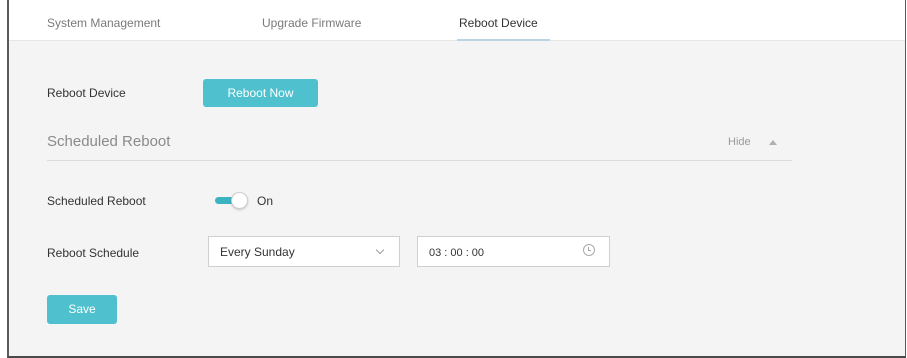 The image size is (907, 358). What do you see at coordinates (311, 23) in the screenshot?
I see `tab-upgrade-firmware: Upgrade Firmware` at bounding box center [311, 23].